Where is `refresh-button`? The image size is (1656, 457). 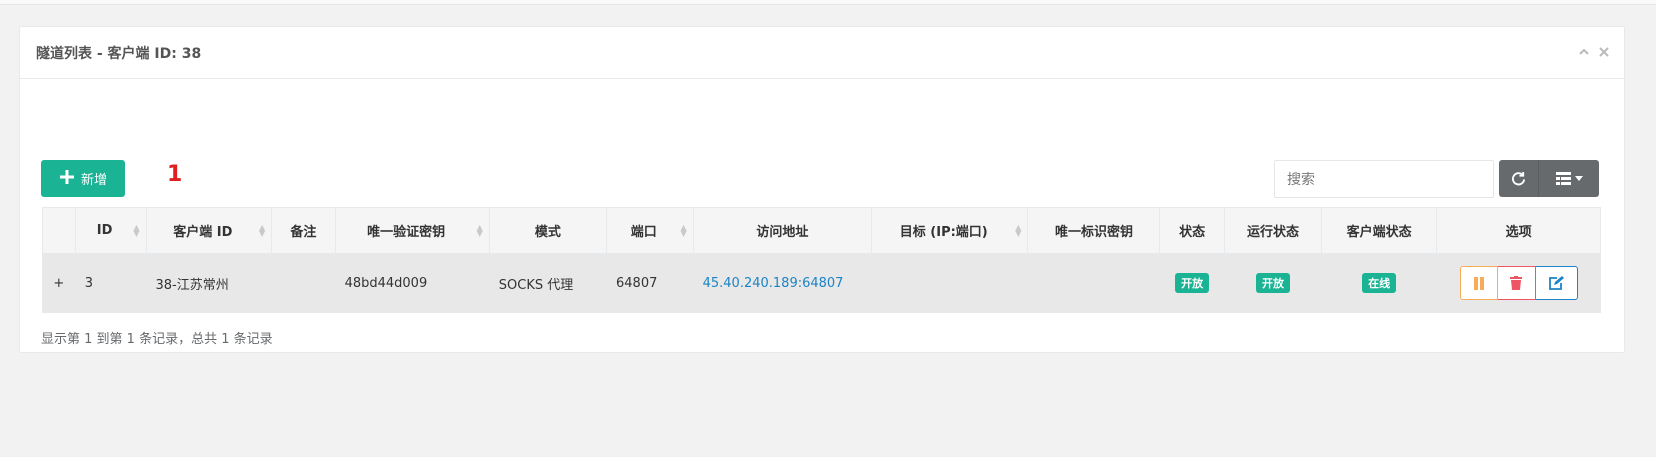 refresh-button is located at coordinates (1519, 178).